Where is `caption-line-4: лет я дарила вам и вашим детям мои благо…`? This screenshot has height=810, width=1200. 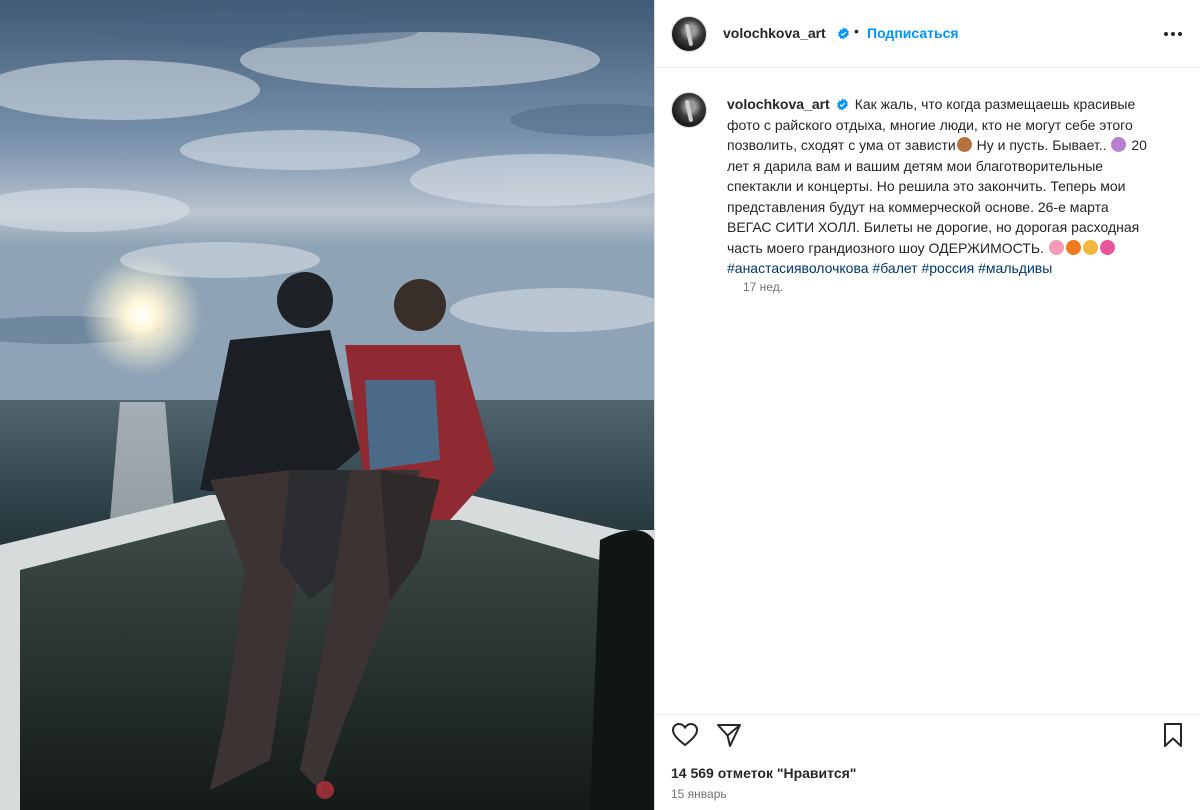 caption-line-4: лет я дарила вам и вашим детям мои благо… is located at coordinates (915, 165).